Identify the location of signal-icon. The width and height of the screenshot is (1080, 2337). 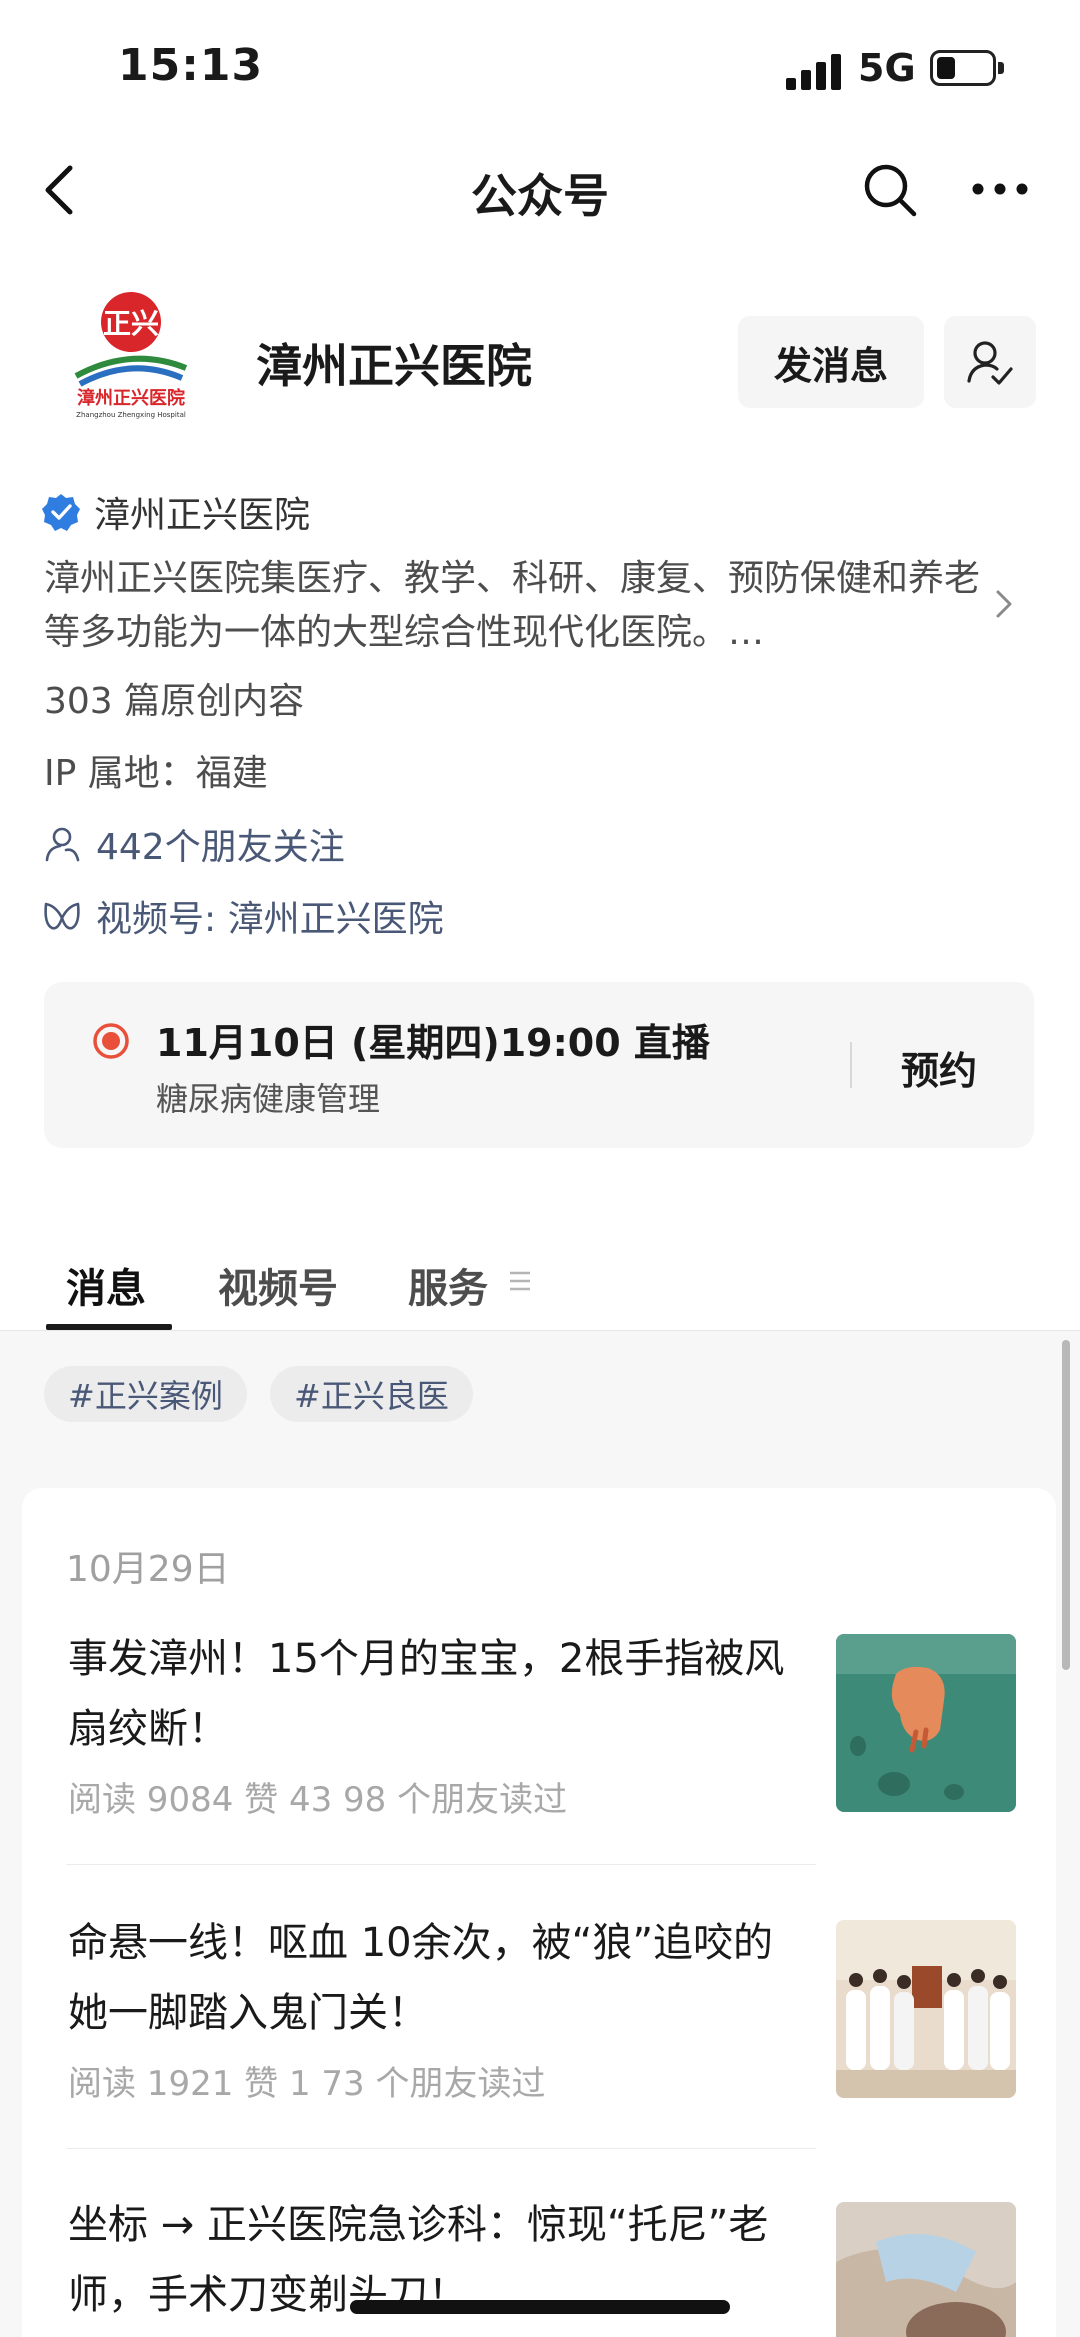
(814, 71).